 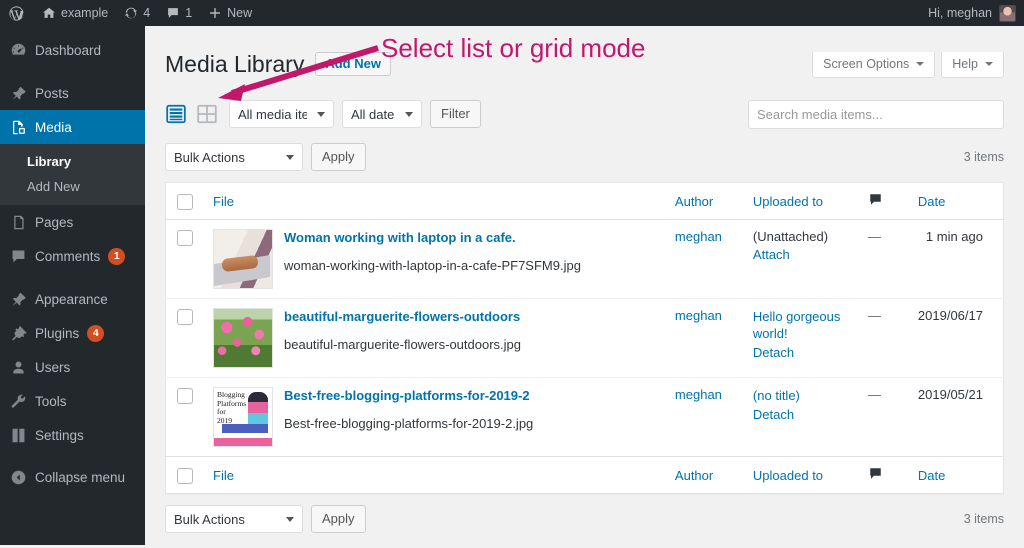 I want to click on parent-post-link: Hello gorgeous world!, so click(x=800, y=325).